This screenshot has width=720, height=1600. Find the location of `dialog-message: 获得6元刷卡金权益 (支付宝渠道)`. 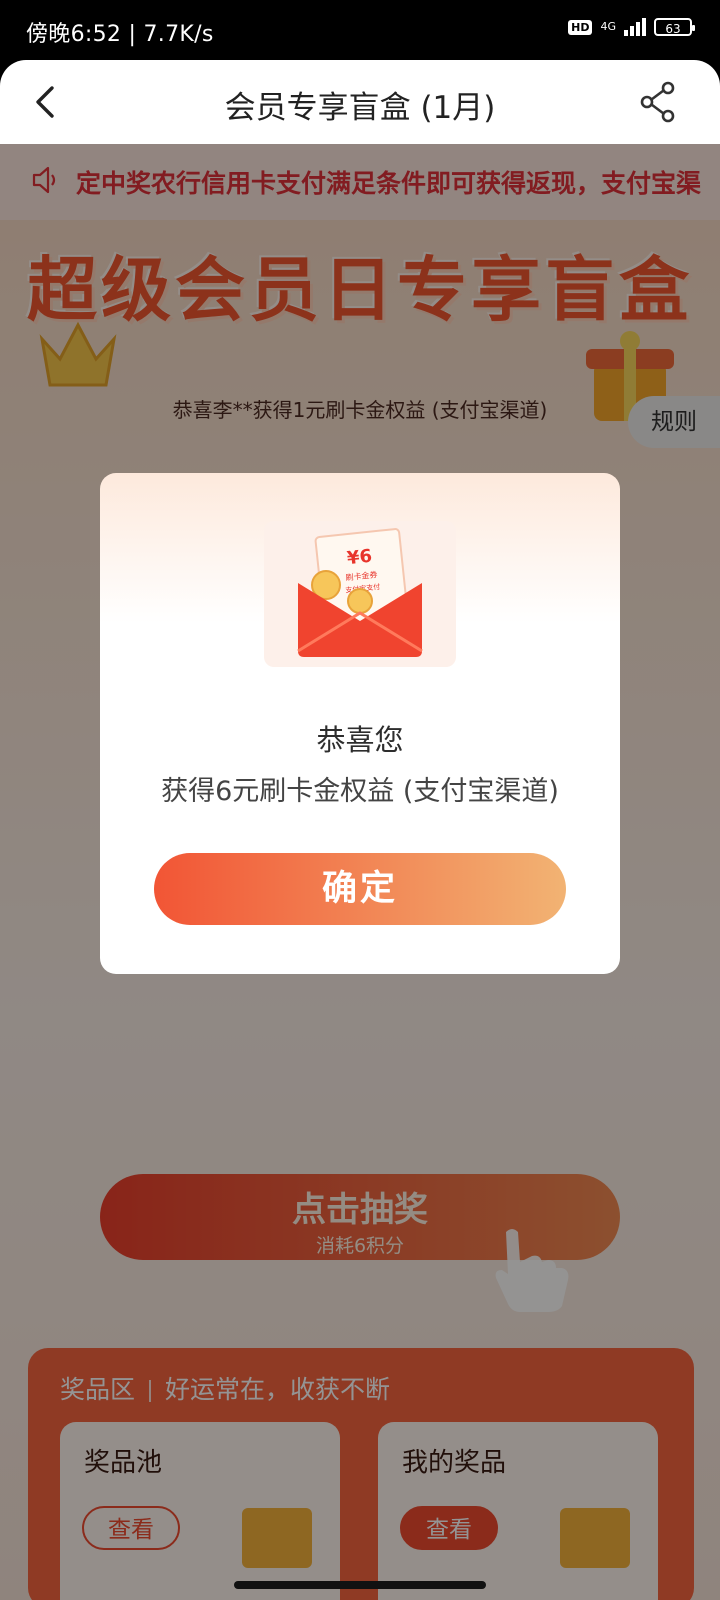

dialog-message: 获得6元刷卡金权益 (支付宝渠道) is located at coordinates (360, 791).